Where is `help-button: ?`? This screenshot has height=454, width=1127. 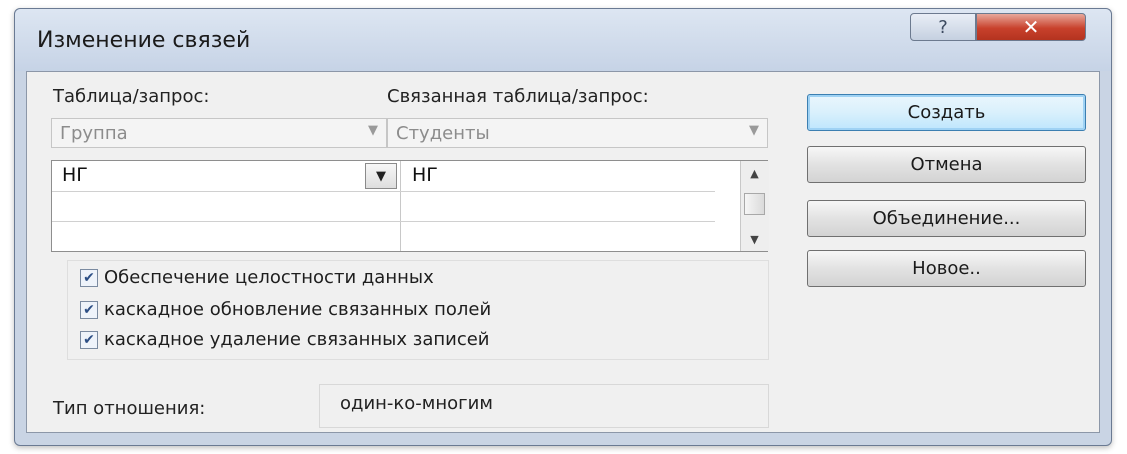
help-button: ? is located at coordinates (943, 27).